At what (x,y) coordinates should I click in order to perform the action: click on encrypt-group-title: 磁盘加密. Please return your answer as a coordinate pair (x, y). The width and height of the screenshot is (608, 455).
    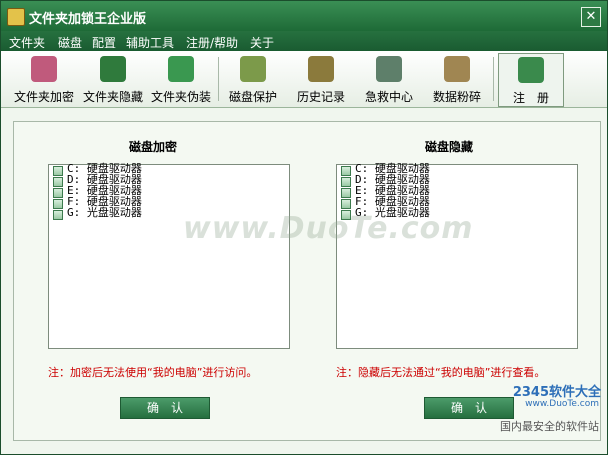
    Looking at the image, I should click on (153, 147).